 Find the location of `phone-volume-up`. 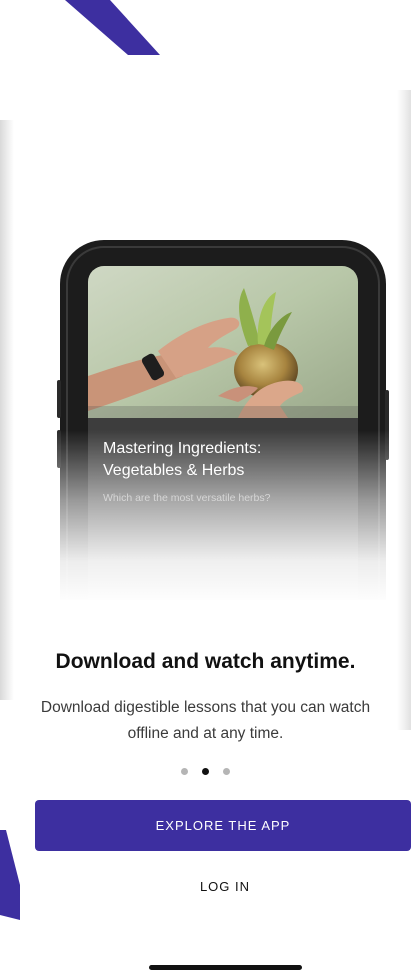

phone-volume-up is located at coordinates (59, 399).